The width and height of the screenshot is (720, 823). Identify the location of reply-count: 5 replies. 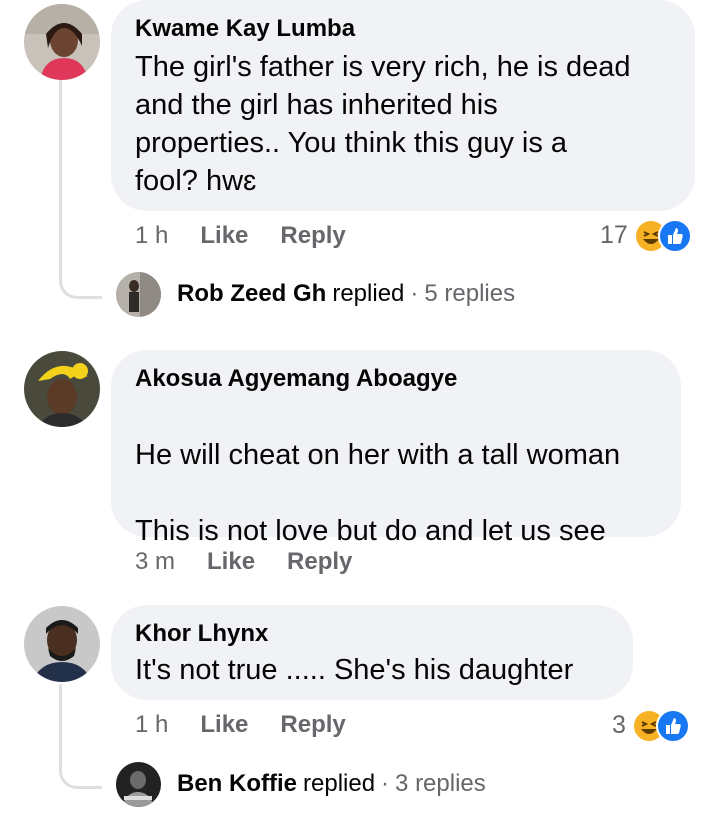
(470, 293).